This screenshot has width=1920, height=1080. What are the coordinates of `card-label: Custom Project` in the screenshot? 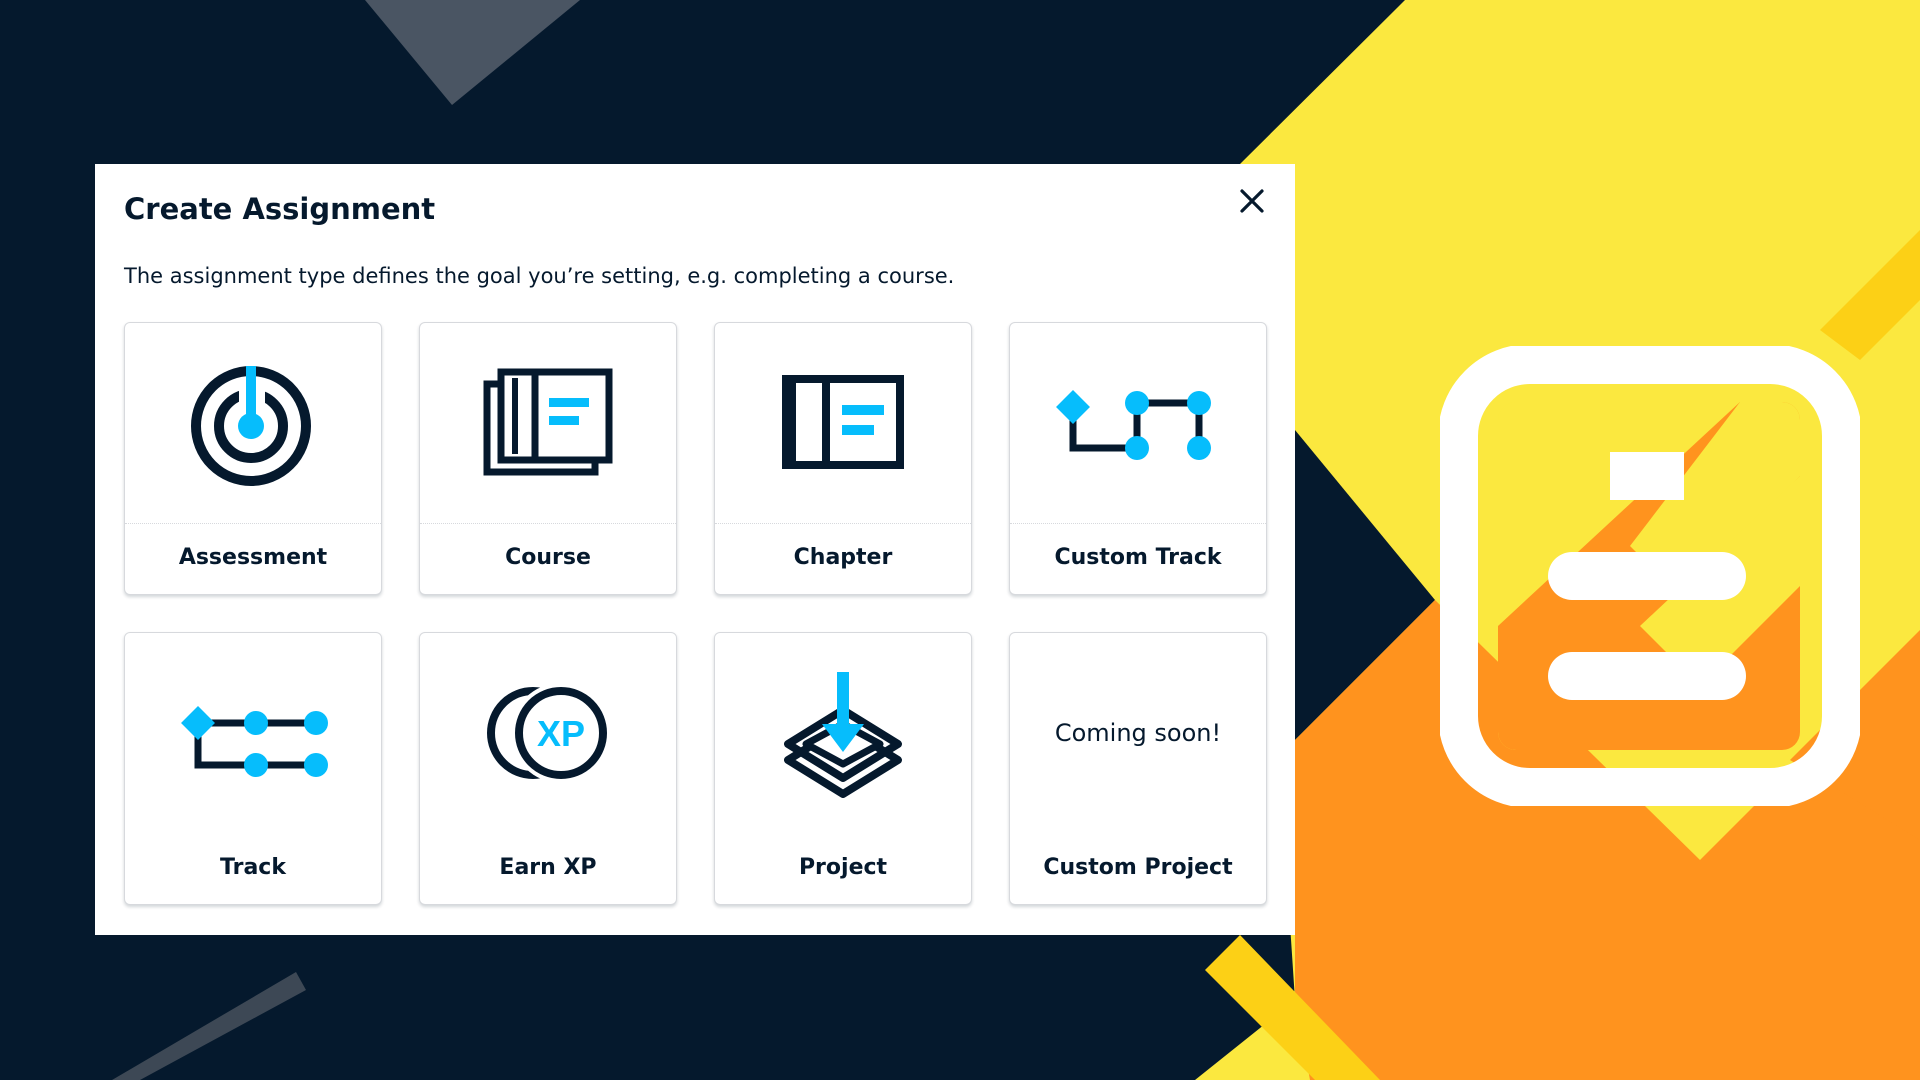 It's located at (1138, 867).